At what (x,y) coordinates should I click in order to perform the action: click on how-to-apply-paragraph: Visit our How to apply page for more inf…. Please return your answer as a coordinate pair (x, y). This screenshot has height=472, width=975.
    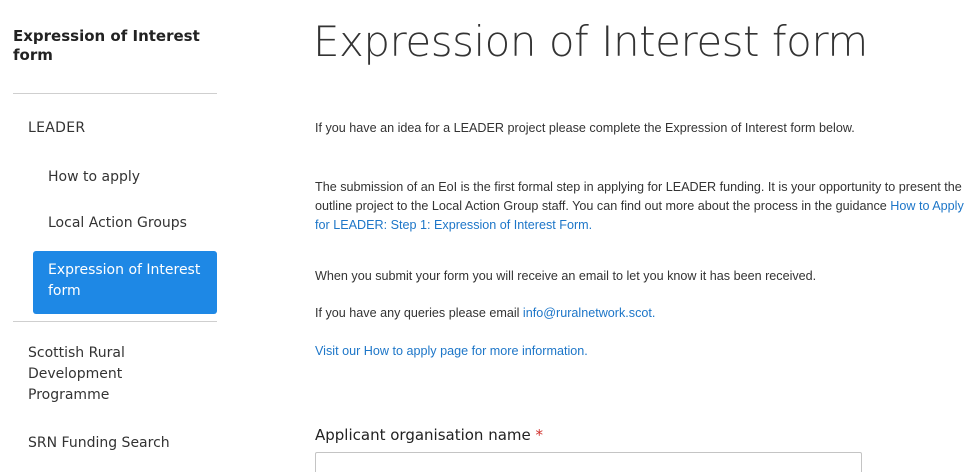
    Looking at the image, I should click on (642, 351).